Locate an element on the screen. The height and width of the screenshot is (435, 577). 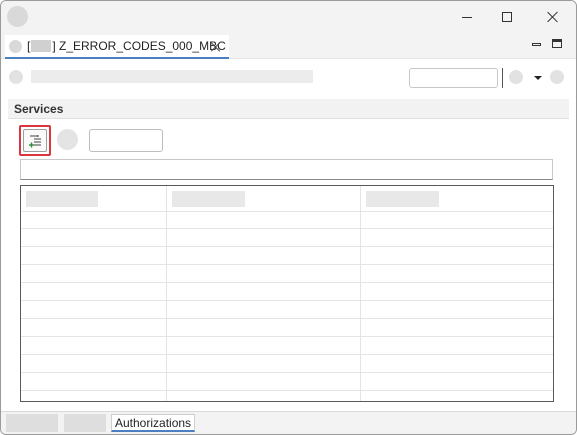
minimize-icon is located at coordinates (467, 17).